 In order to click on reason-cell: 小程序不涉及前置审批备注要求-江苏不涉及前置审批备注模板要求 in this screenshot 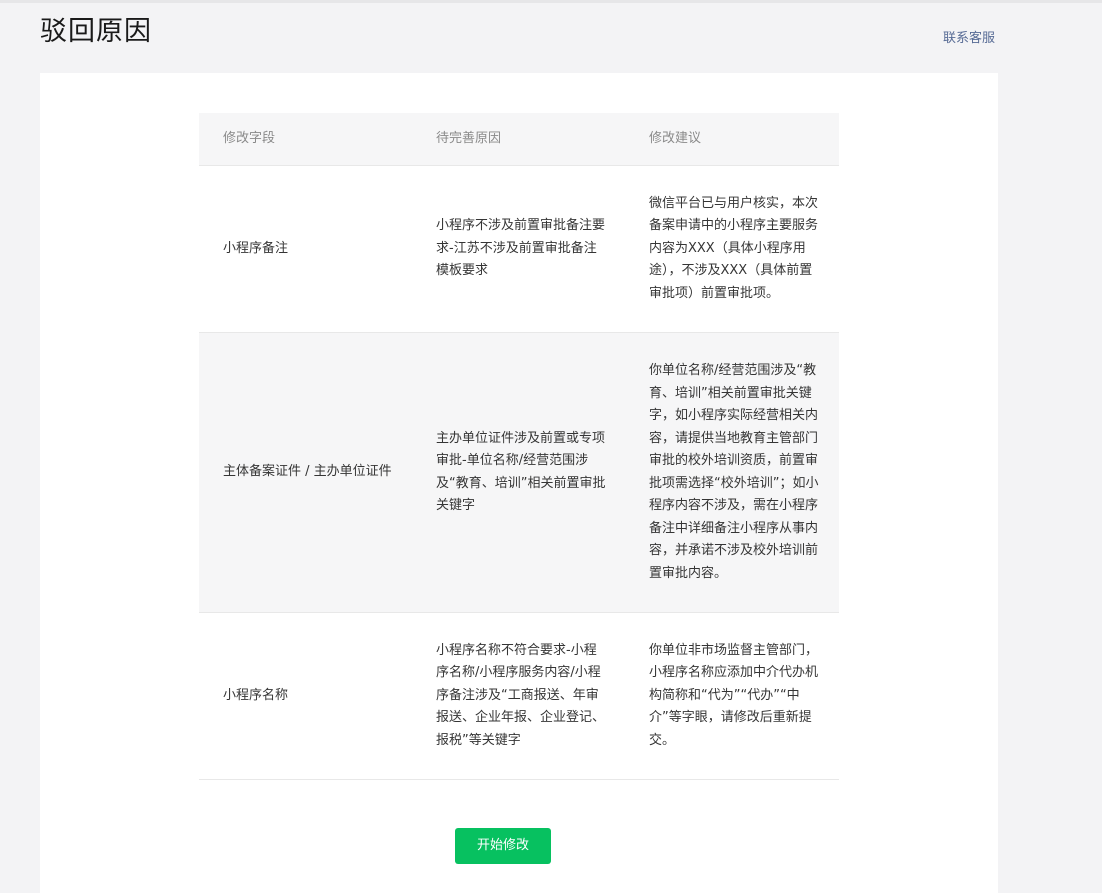, I will do `click(521, 248)`.